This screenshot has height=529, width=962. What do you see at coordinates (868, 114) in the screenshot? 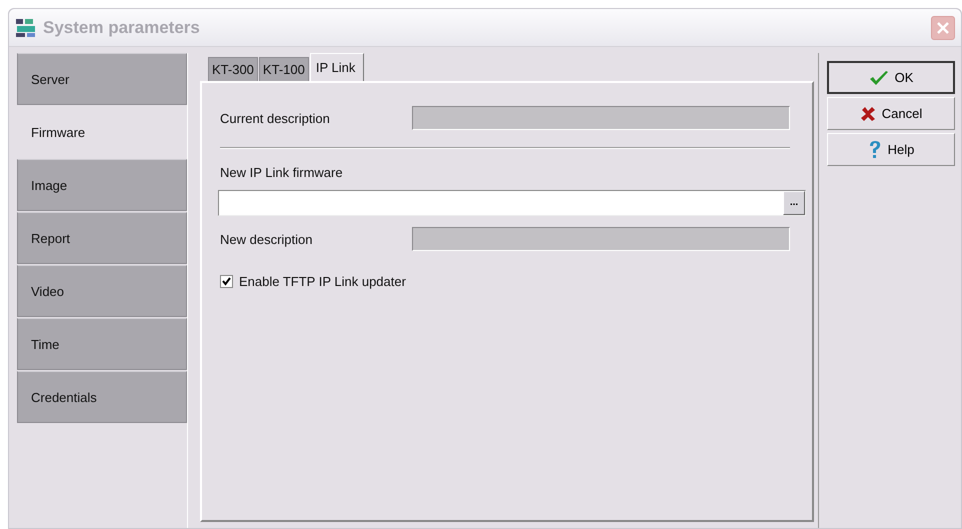
I see `cross-icon` at bounding box center [868, 114].